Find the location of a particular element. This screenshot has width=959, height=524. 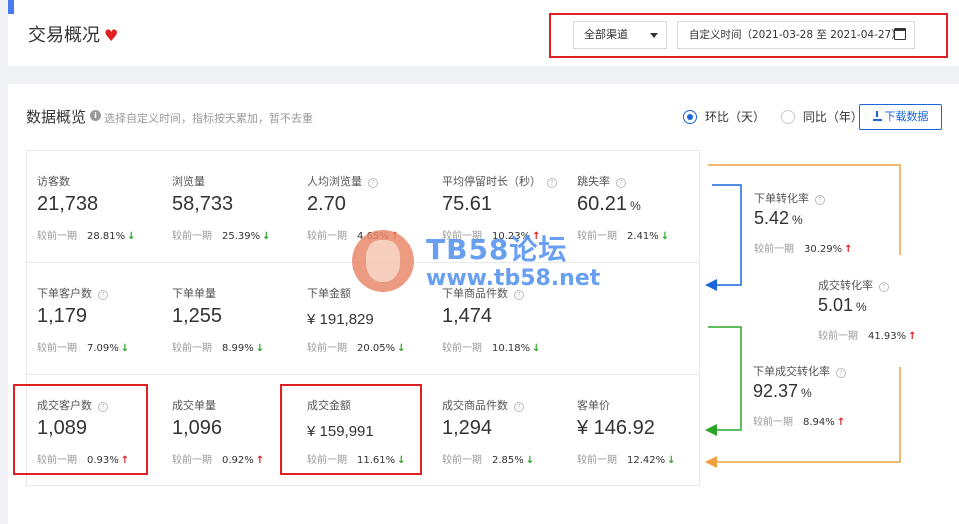

channel-select: 全部渠道 is located at coordinates (620, 35).